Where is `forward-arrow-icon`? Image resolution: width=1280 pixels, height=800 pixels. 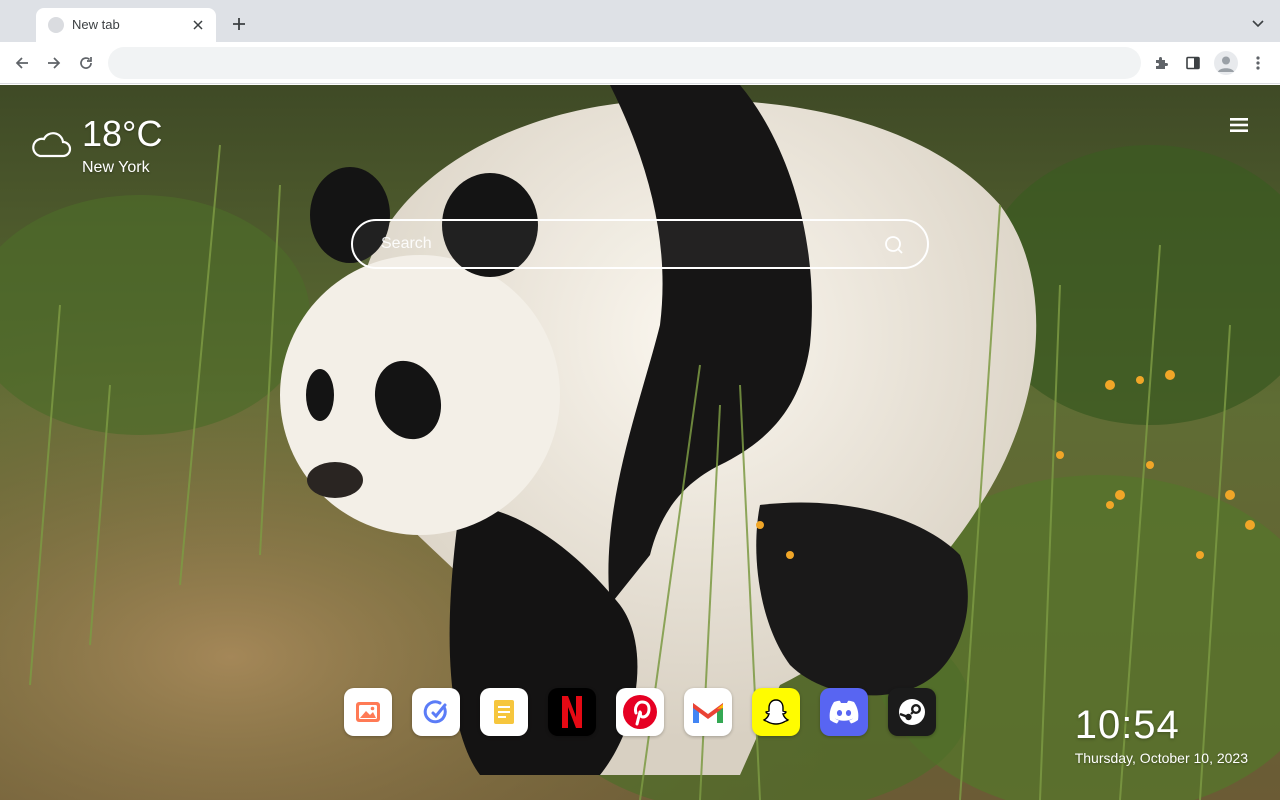 forward-arrow-icon is located at coordinates (54, 63).